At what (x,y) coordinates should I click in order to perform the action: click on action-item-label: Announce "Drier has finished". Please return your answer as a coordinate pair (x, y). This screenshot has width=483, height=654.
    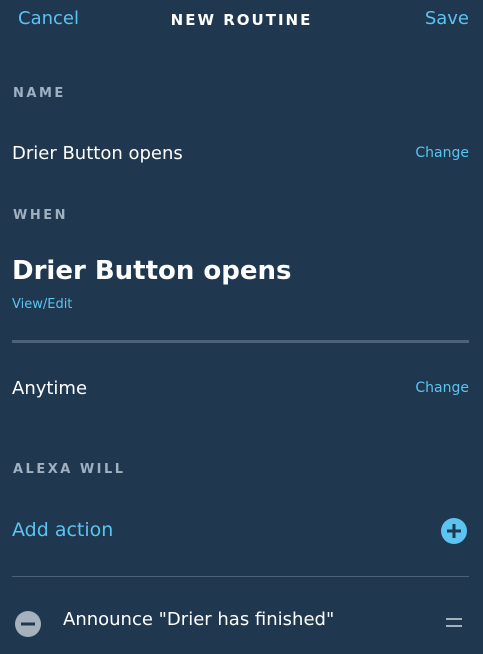
    Looking at the image, I should click on (199, 619).